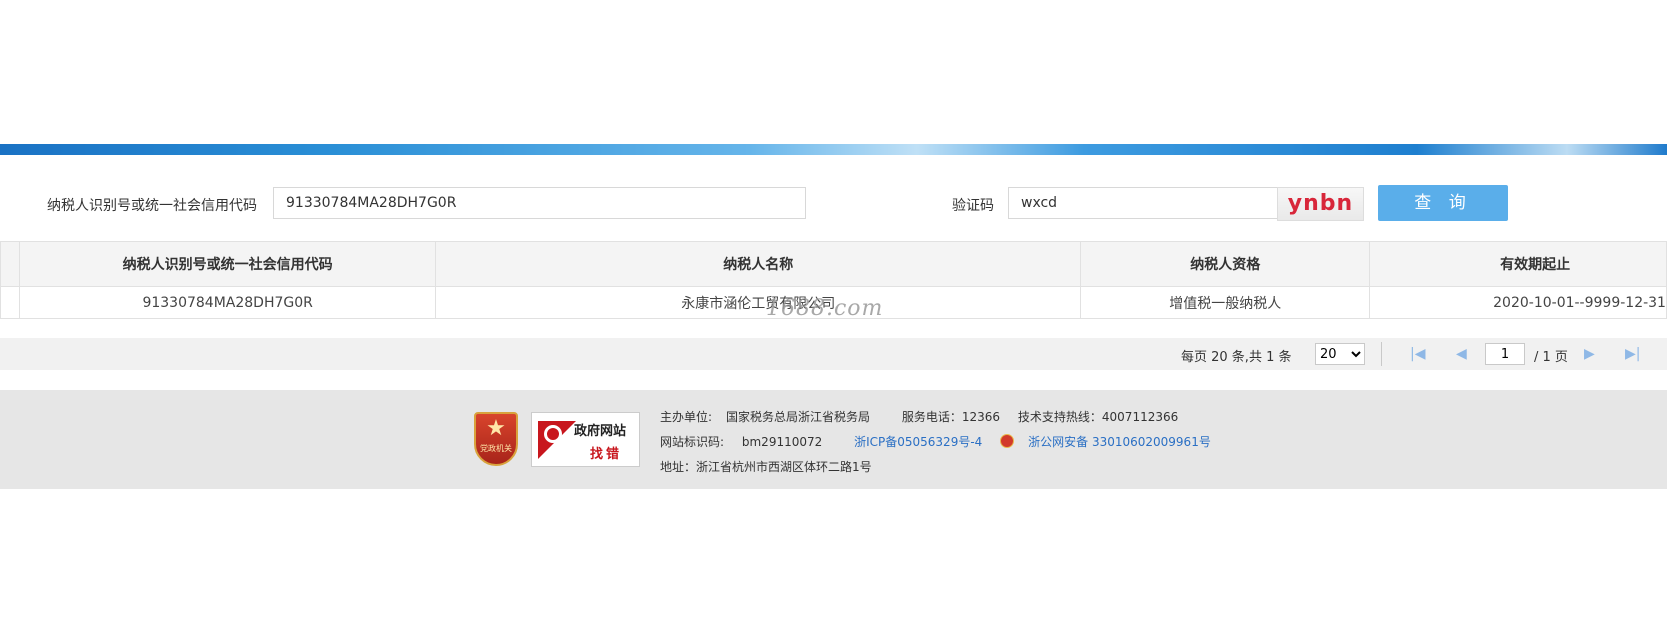  What do you see at coordinates (825, 308) in the screenshot?
I see `watermark: 1688.com` at bounding box center [825, 308].